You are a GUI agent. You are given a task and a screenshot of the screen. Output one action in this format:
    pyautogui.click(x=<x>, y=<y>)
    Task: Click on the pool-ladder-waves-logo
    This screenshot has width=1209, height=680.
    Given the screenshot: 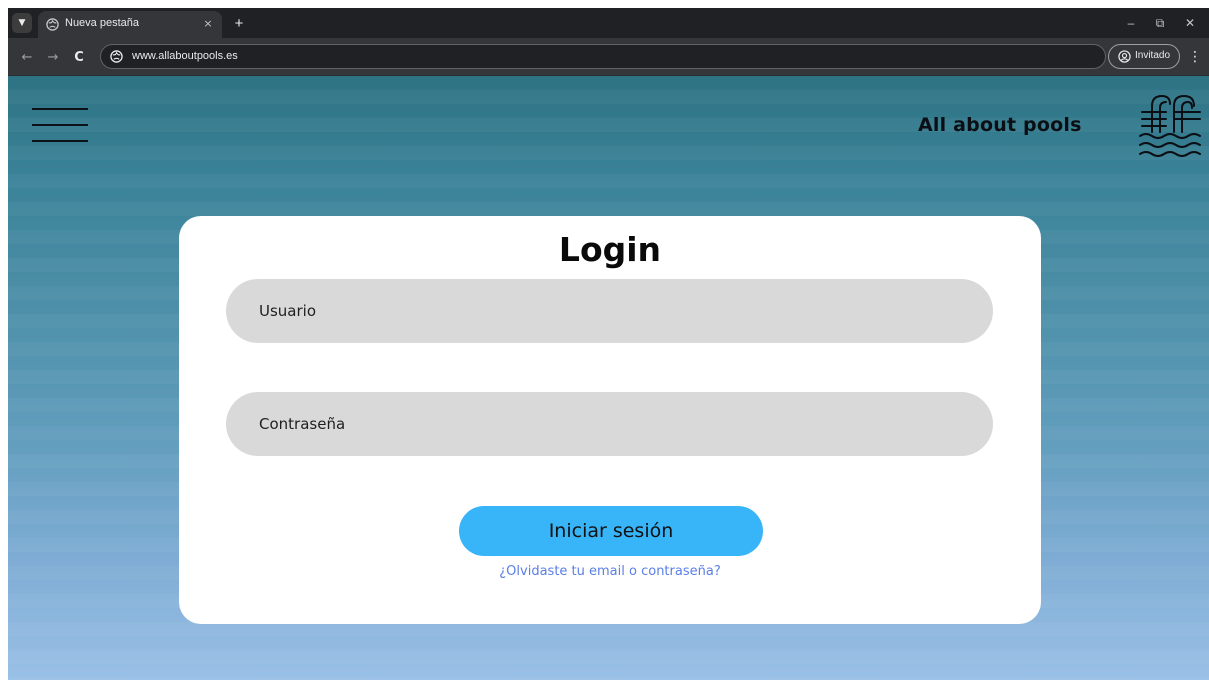 What is the action you would take?
    pyautogui.click(x=1169, y=127)
    